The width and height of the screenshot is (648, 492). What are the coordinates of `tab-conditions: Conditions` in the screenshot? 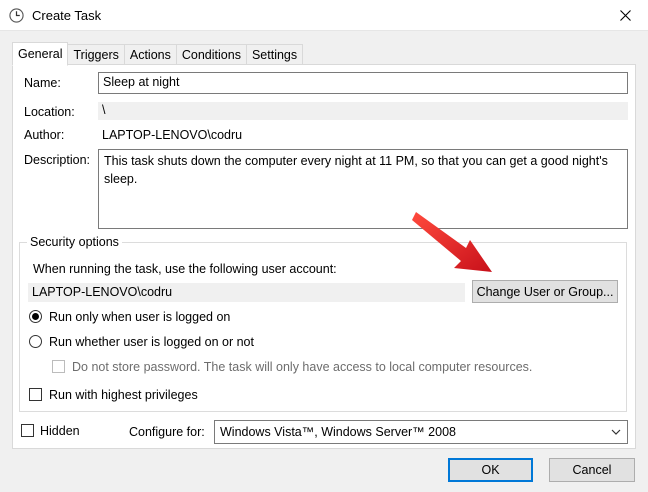 It's located at (211, 54).